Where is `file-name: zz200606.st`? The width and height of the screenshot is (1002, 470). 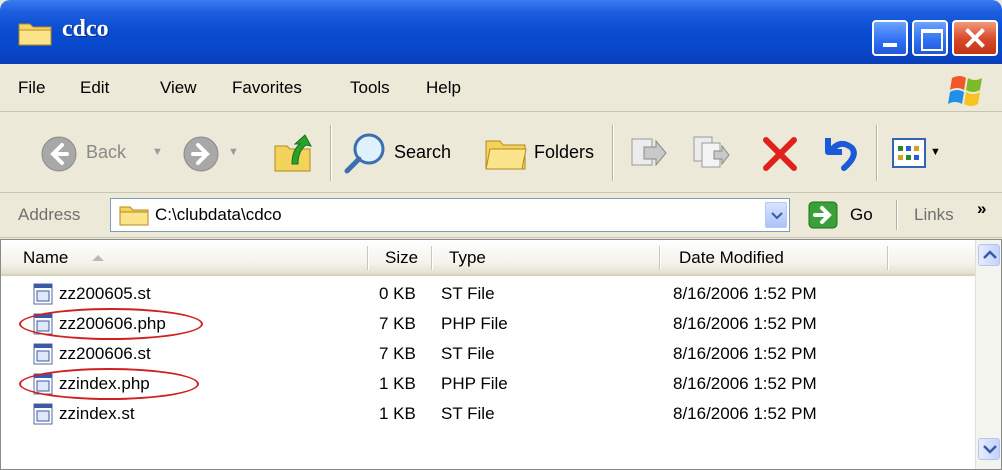
file-name: zz200606.st is located at coordinates (105, 354).